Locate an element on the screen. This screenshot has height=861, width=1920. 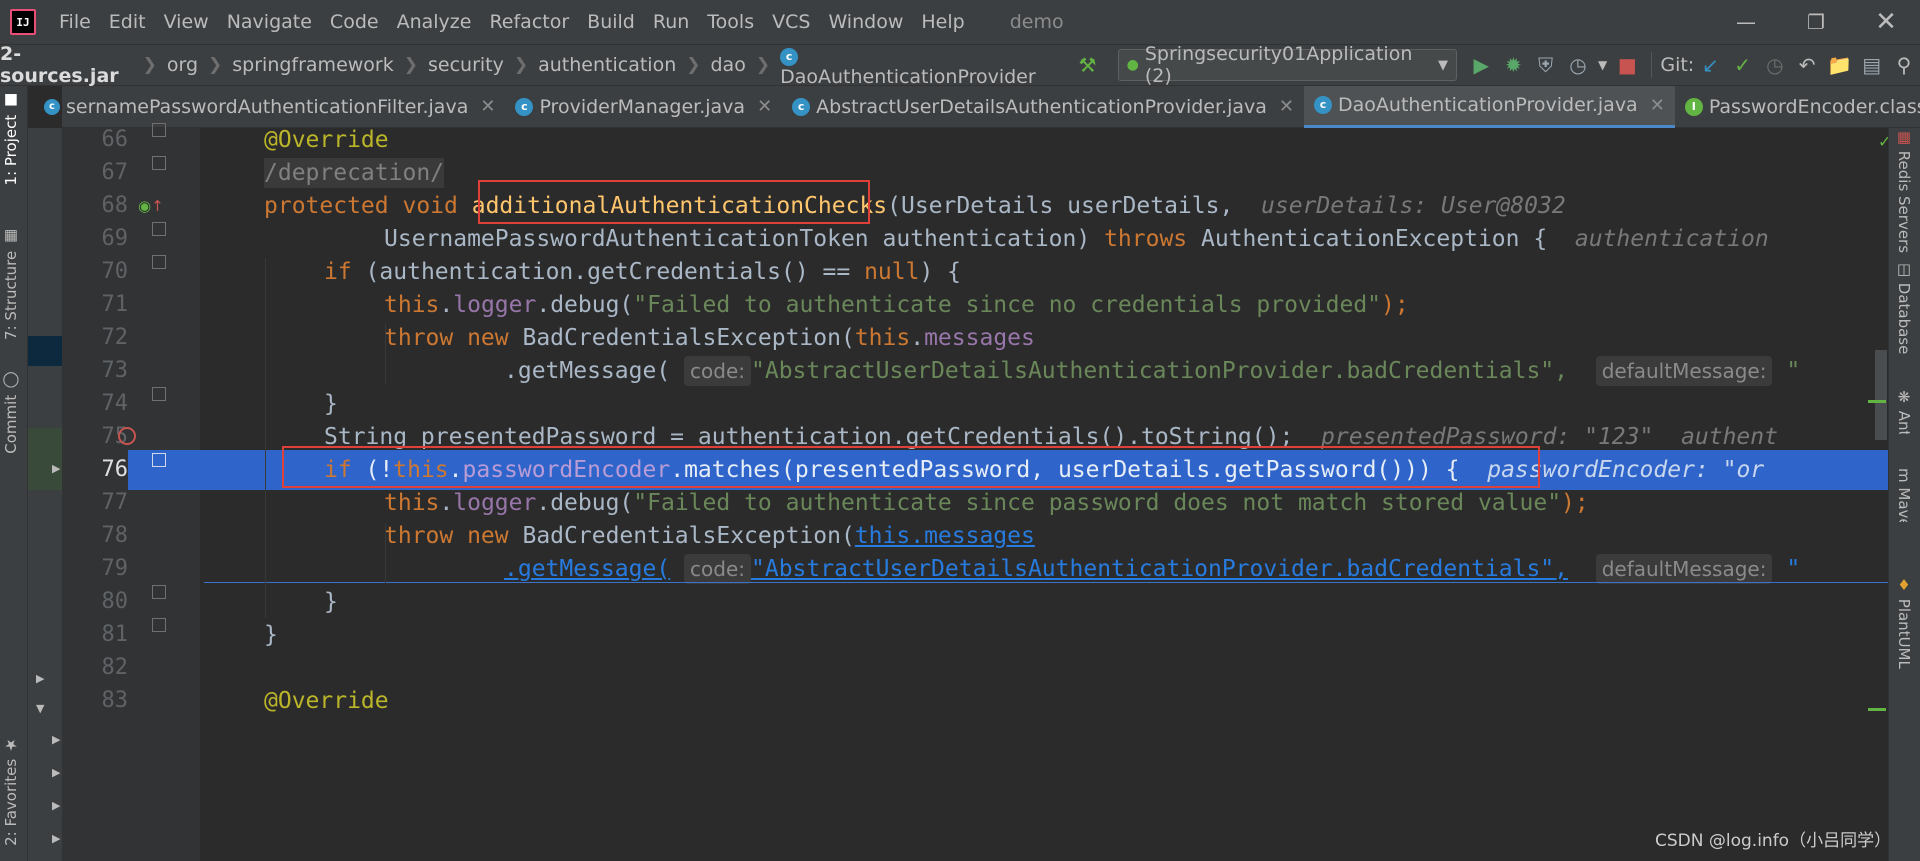
stop-icon: ■ is located at coordinates (1627, 65).